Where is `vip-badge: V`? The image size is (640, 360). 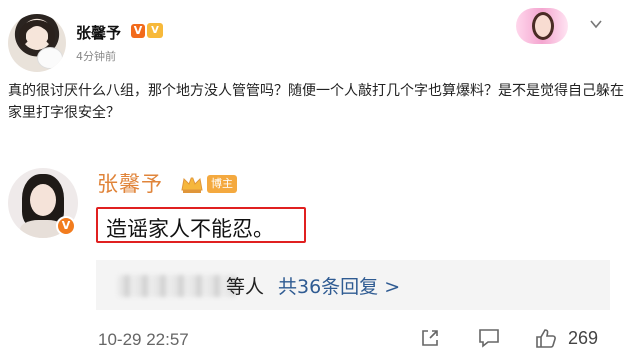 vip-badge: V is located at coordinates (155, 30).